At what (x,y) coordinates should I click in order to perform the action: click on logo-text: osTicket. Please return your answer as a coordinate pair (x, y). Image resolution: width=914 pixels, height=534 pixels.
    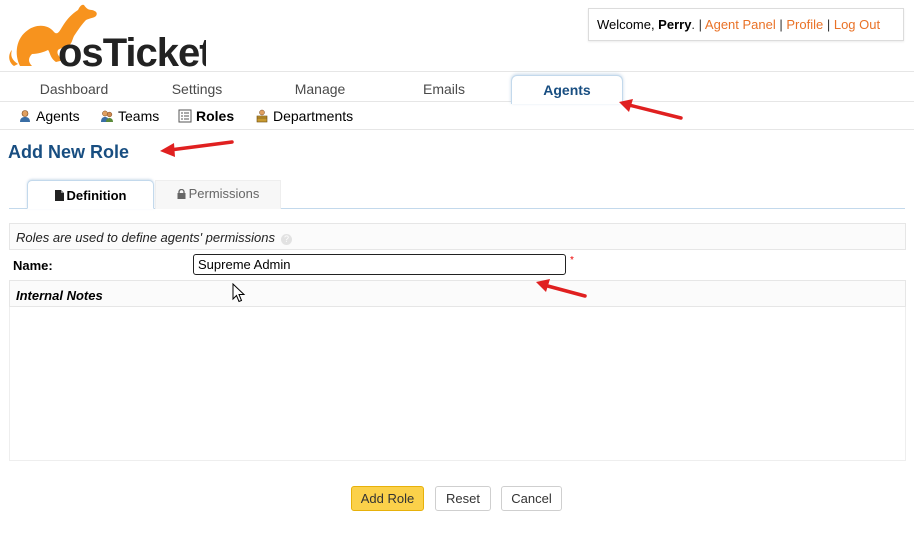
    Looking at the image, I should click on (132, 50).